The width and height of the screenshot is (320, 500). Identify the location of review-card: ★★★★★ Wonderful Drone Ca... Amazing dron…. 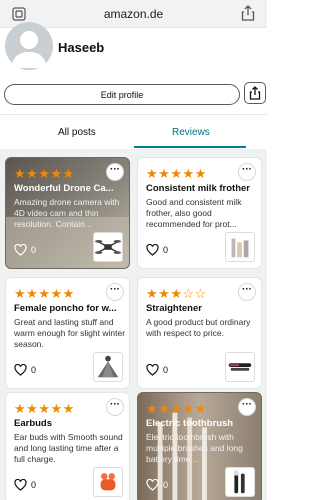
(67, 213).